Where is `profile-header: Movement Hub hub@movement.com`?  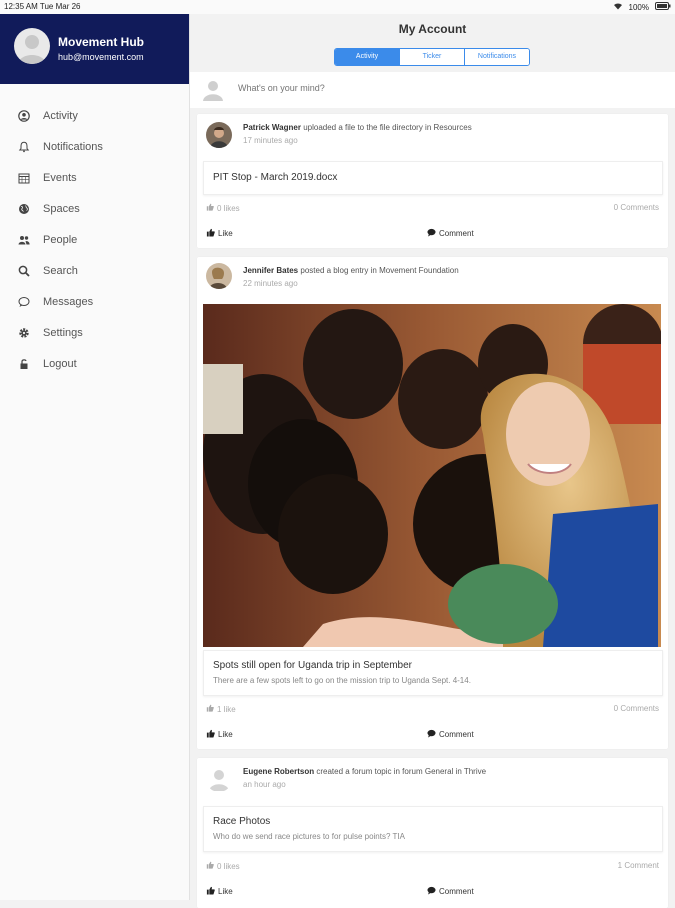 profile-header: Movement Hub hub@movement.com is located at coordinates (94, 49).